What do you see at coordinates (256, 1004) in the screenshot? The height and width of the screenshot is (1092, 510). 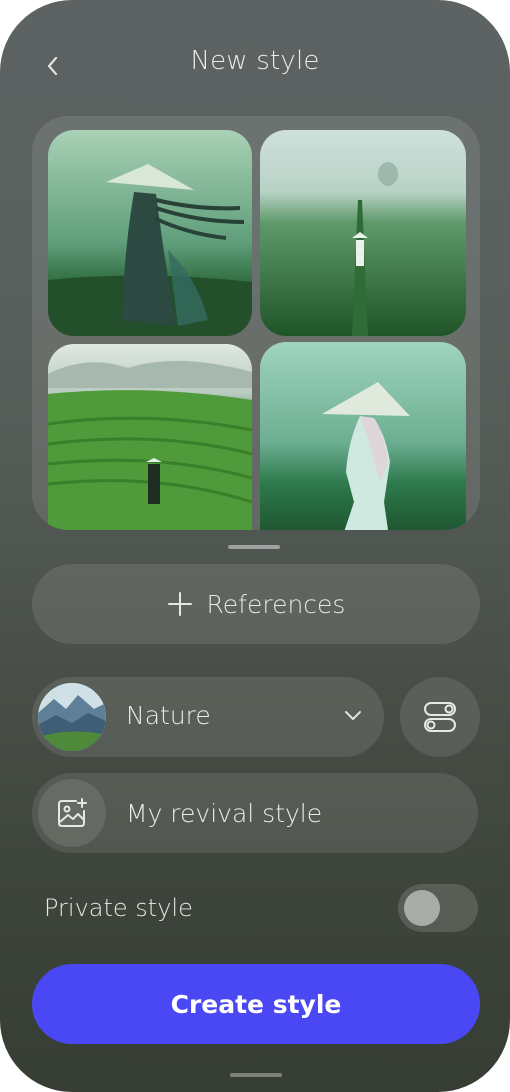 I see `create-style-button: Create style` at bounding box center [256, 1004].